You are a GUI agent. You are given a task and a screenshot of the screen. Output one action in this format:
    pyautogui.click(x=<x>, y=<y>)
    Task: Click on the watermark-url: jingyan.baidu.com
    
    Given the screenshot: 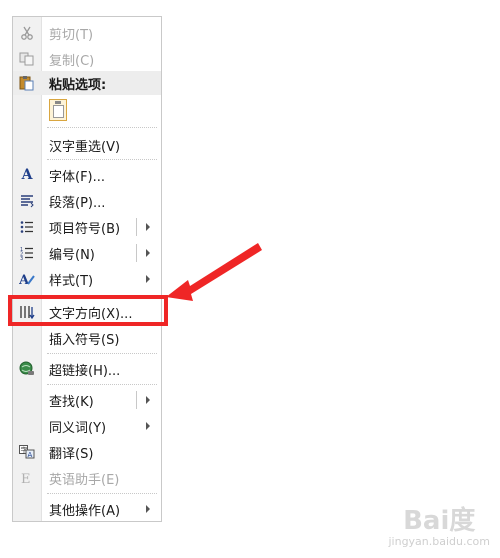 What is the action you would take?
    pyautogui.click(x=439, y=541)
    